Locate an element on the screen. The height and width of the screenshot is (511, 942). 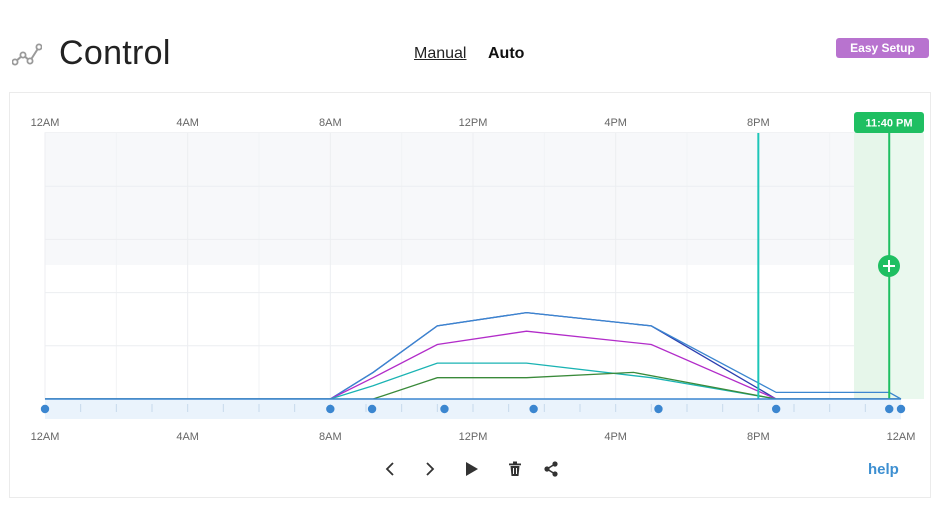
bottom-axis-label: 4PM is located at coordinates (615, 437).